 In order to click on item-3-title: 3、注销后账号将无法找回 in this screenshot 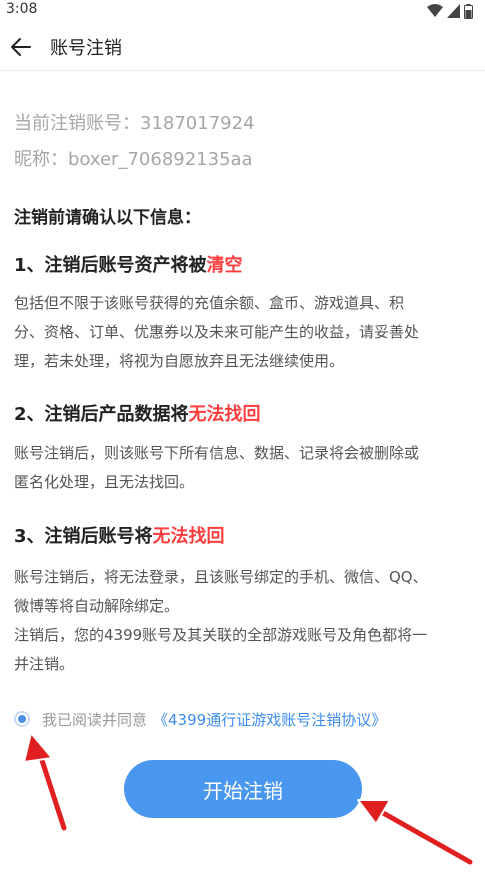, I will do `click(119, 535)`.